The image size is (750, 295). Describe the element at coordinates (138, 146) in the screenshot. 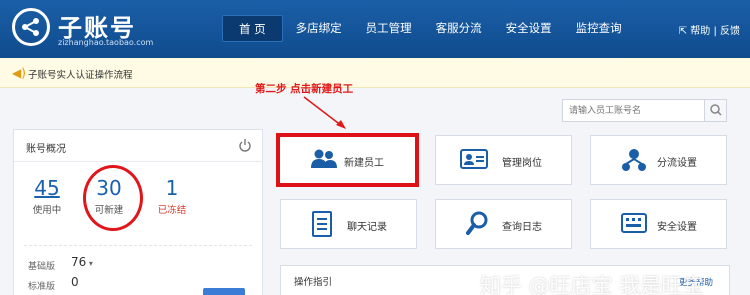

I see `card-header: 账号概况` at that location.